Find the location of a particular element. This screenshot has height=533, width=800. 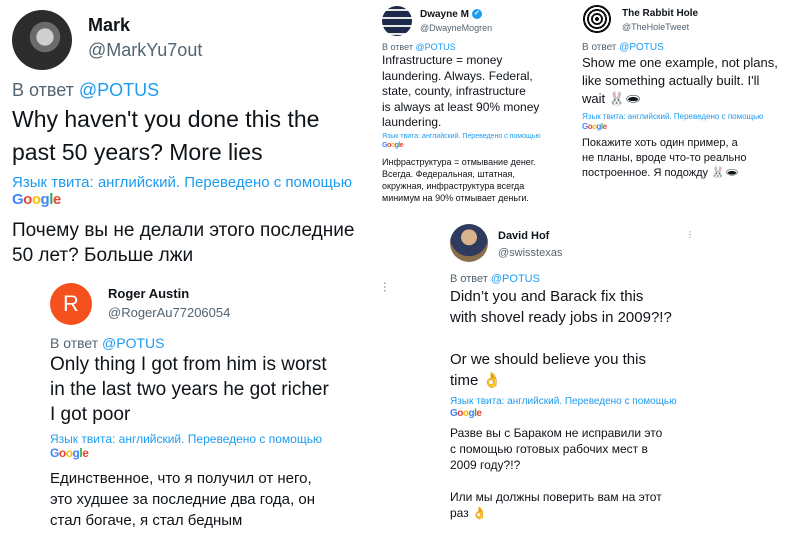

author-handle: @TheHoleTweet is located at coordinates (655, 27).